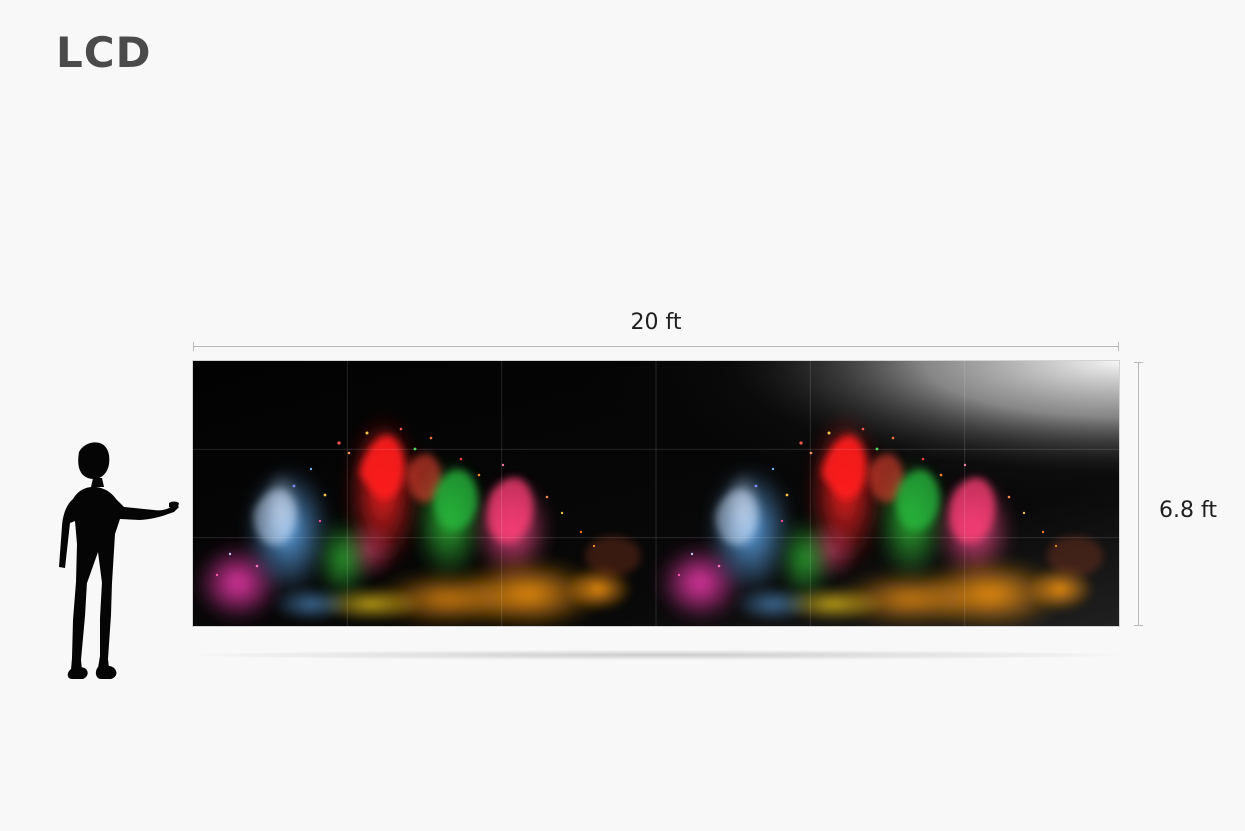 The image size is (1245, 831). Describe the element at coordinates (119, 560) in the screenshot. I see `person-silhouette-icon` at that location.